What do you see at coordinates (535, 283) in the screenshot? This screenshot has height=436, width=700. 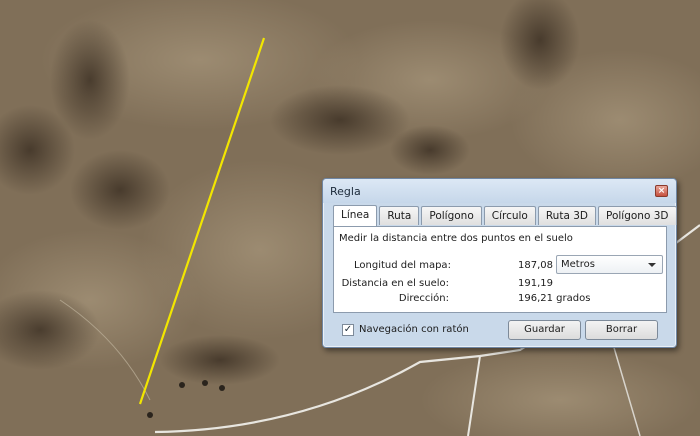 I see `ground-distance-value: 191,19` at bounding box center [535, 283].